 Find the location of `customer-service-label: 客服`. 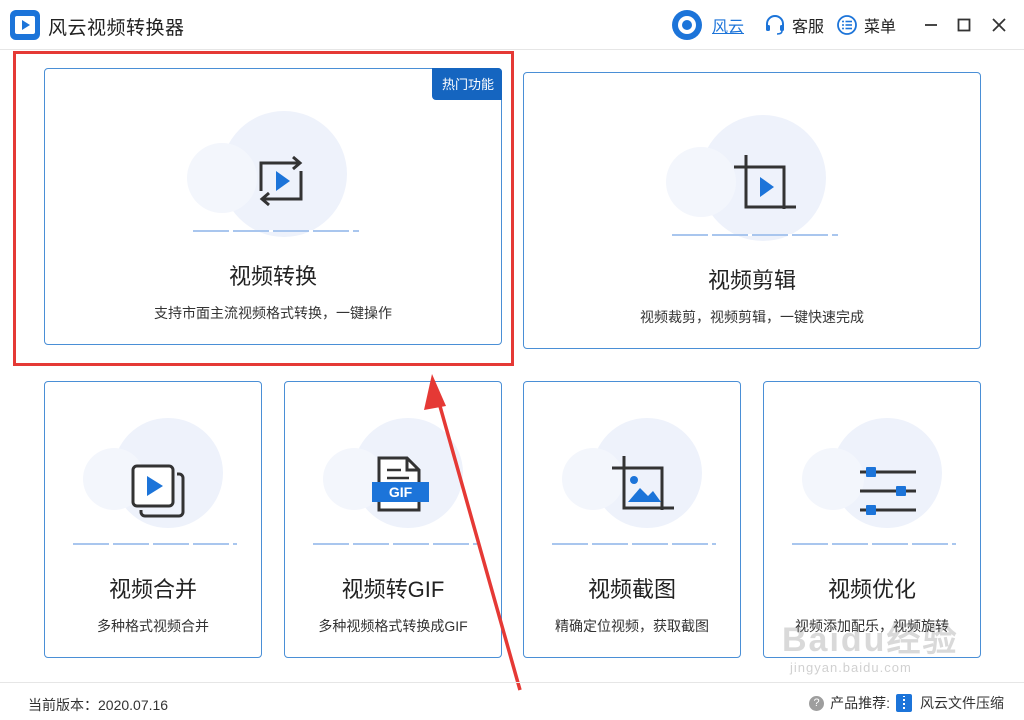

customer-service-label: 客服 is located at coordinates (808, 27).